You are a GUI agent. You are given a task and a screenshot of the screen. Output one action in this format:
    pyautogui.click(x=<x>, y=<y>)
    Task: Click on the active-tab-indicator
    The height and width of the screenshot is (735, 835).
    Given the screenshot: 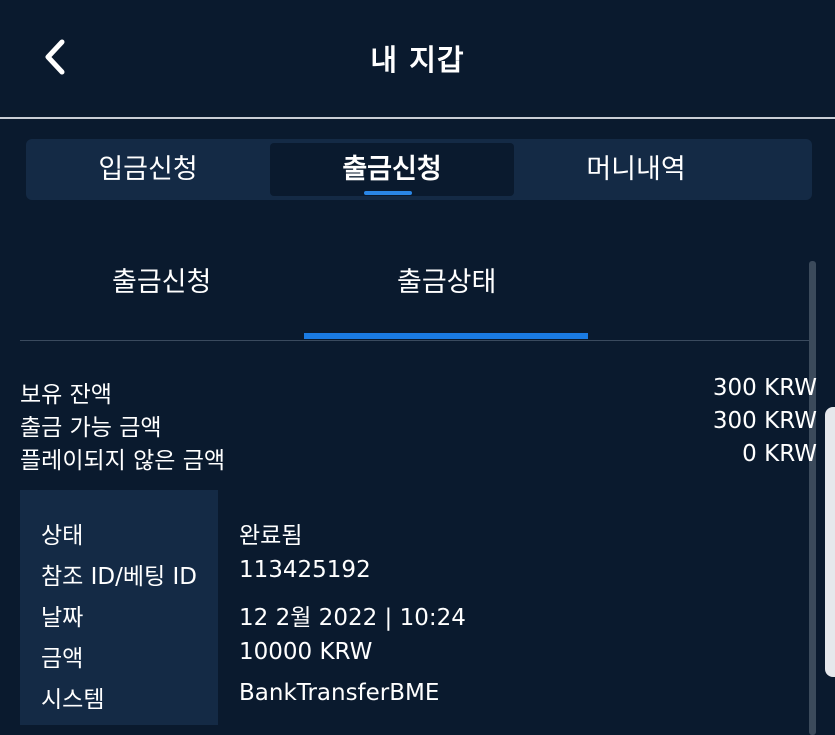 What is the action you would take?
    pyautogui.click(x=388, y=193)
    